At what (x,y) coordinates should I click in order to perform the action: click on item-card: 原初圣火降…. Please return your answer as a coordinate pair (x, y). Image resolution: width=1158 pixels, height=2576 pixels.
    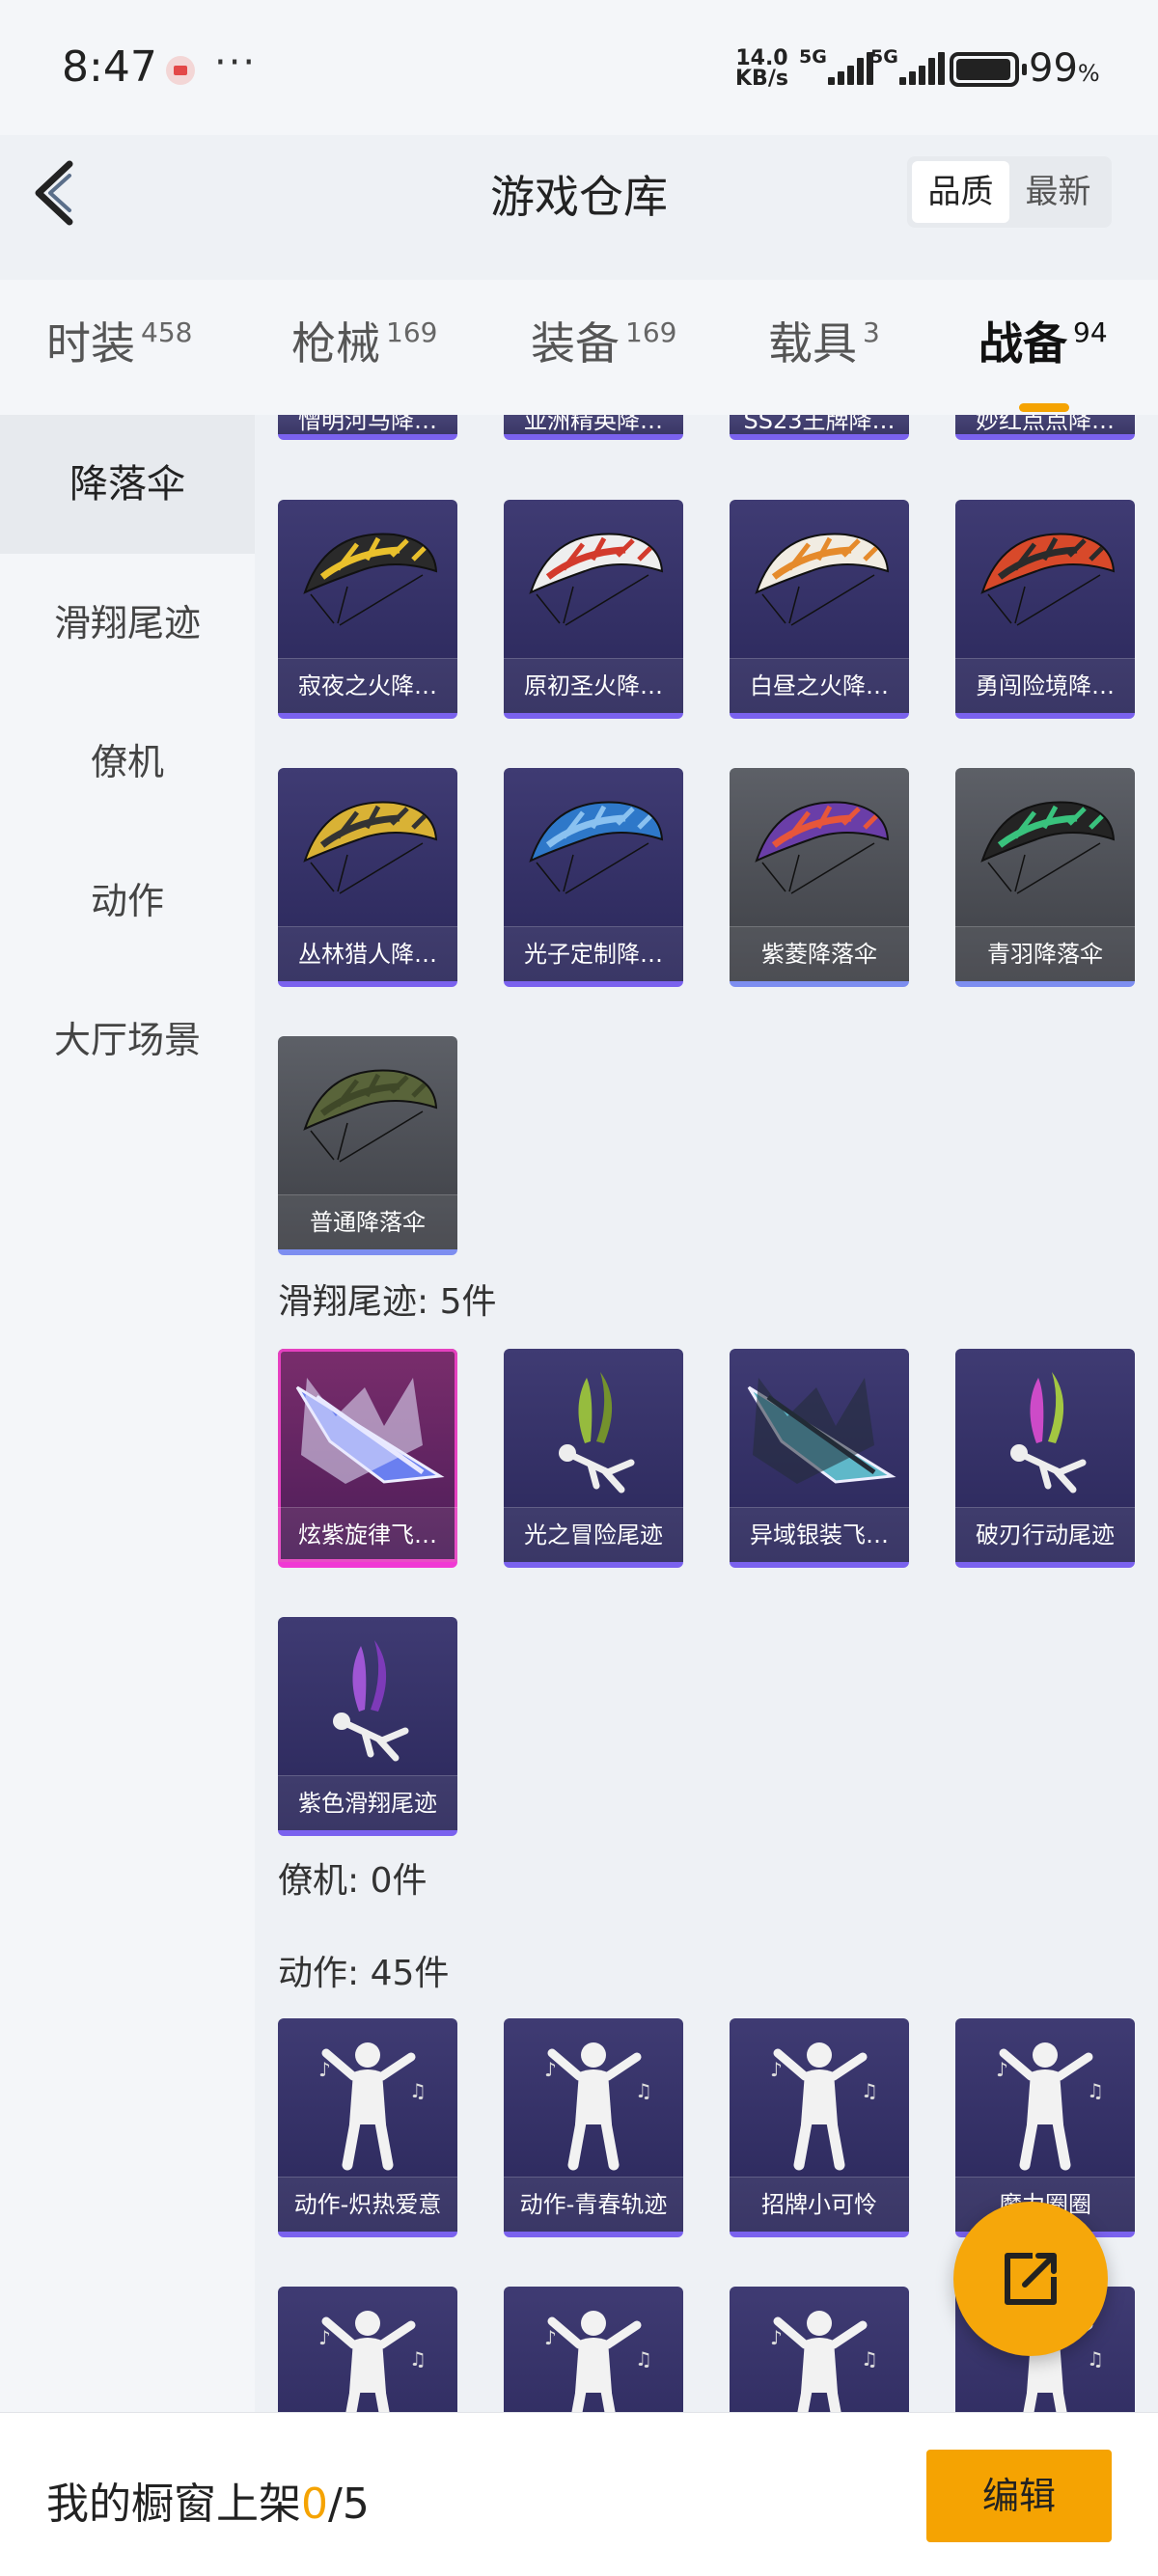
    Looking at the image, I should click on (593, 609).